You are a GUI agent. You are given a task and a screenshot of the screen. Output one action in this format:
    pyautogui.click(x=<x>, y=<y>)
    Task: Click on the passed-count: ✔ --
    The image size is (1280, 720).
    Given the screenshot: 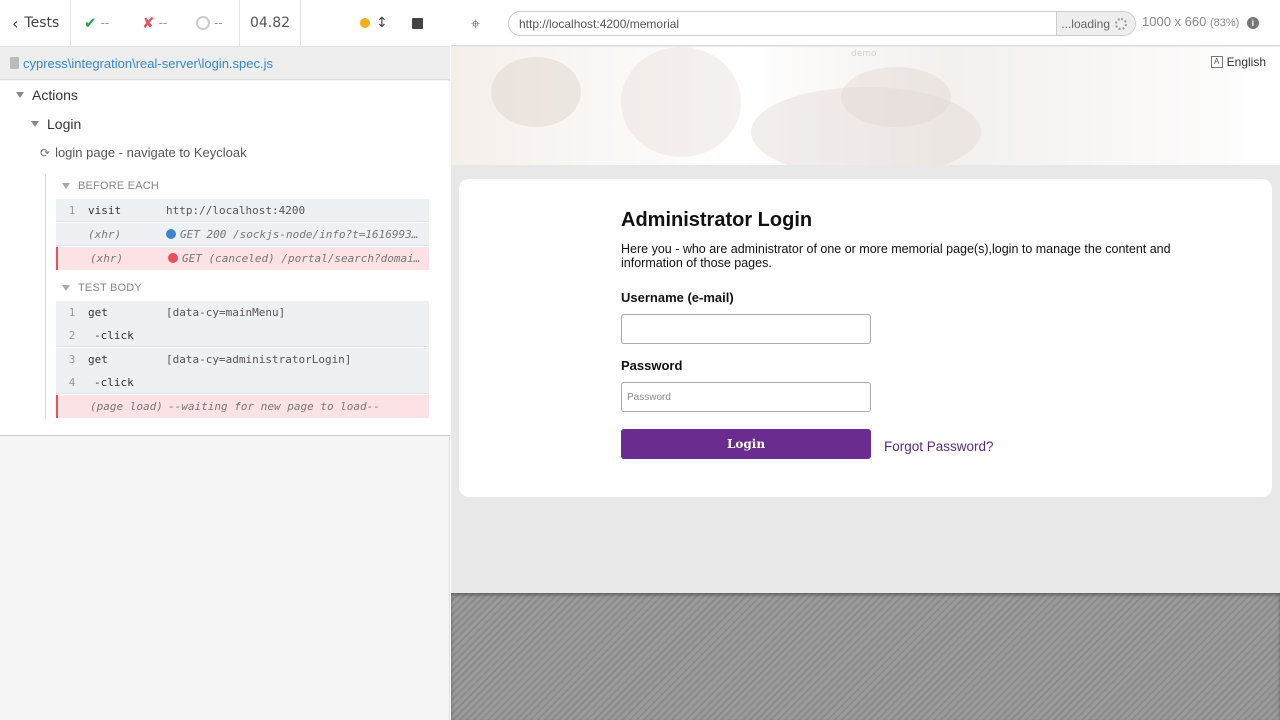 What is the action you would take?
    pyautogui.click(x=109, y=23)
    